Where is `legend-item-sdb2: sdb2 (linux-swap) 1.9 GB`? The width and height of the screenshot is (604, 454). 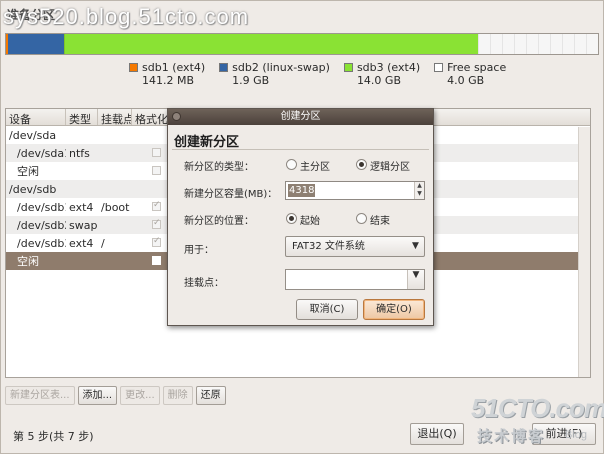 legend-item-sdb2: sdb2 (linux-swap) 1.9 GB is located at coordinates (274, 75).